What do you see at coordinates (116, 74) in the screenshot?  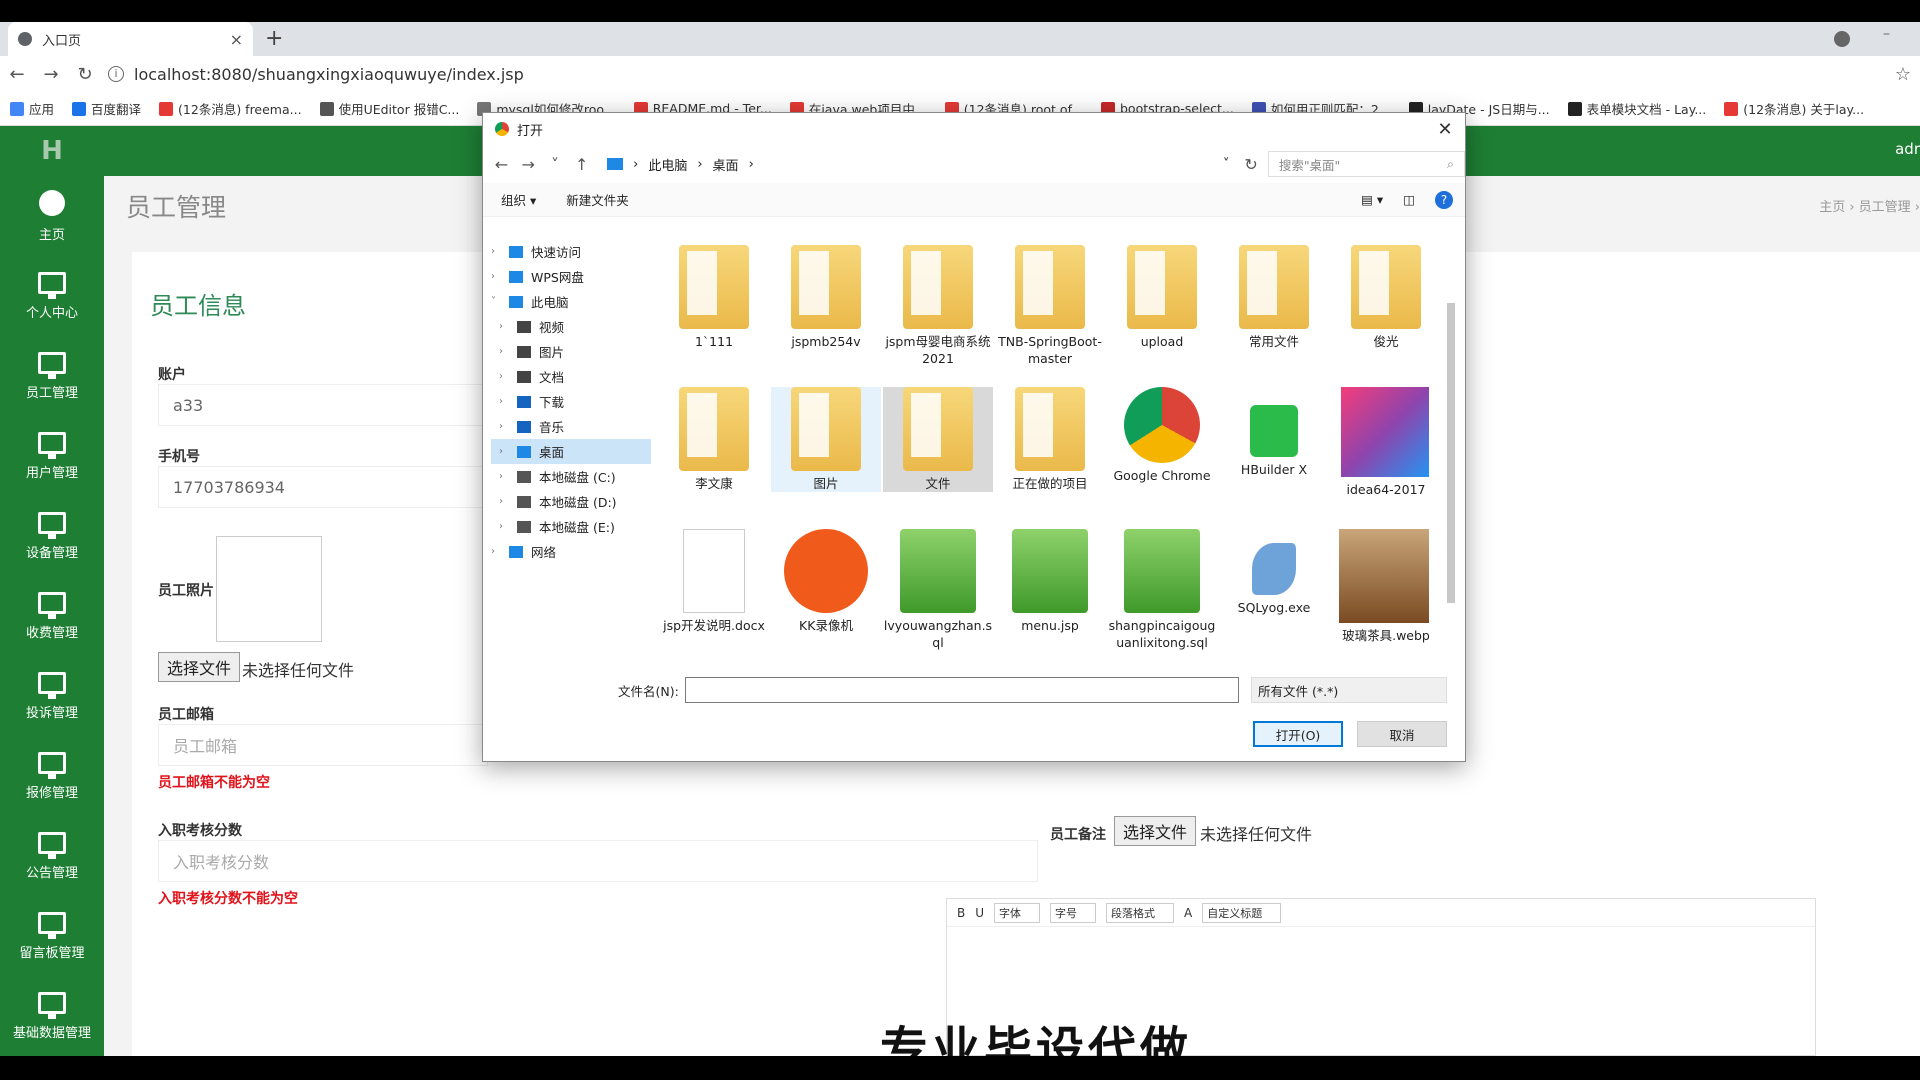 I see `info-icon: i` at bounding box center [116, 74].